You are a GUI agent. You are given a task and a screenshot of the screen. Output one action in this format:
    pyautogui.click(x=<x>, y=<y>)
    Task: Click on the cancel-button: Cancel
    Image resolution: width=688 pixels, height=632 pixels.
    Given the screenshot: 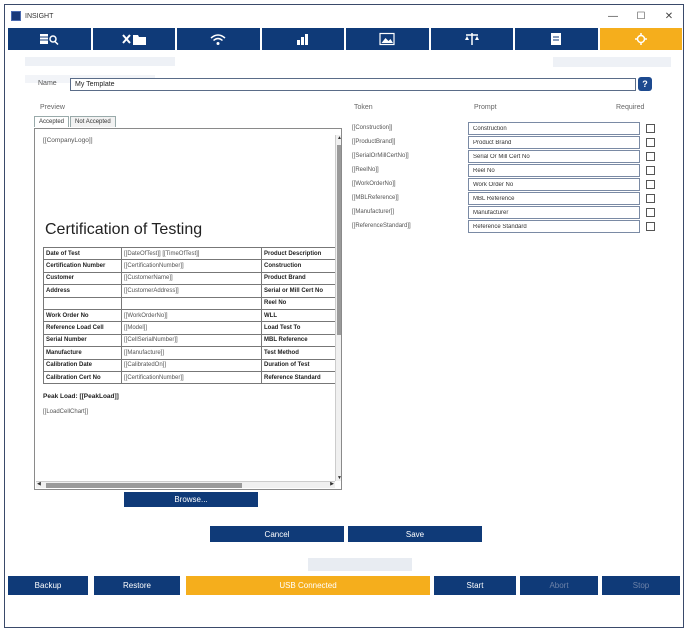 What is the action you would take?
    pyautogui.click(x=277, y=534)
    